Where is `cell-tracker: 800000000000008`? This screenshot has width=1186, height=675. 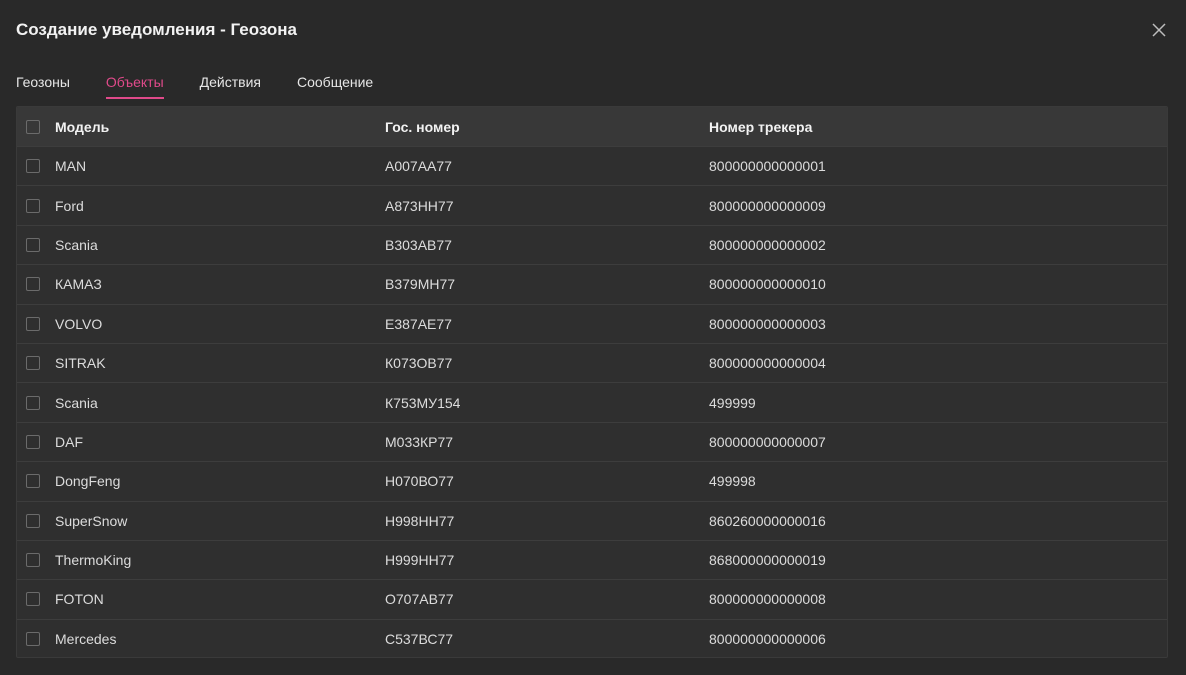
cell-tracker: 800000000000008 is located at coordinates (767, 599).